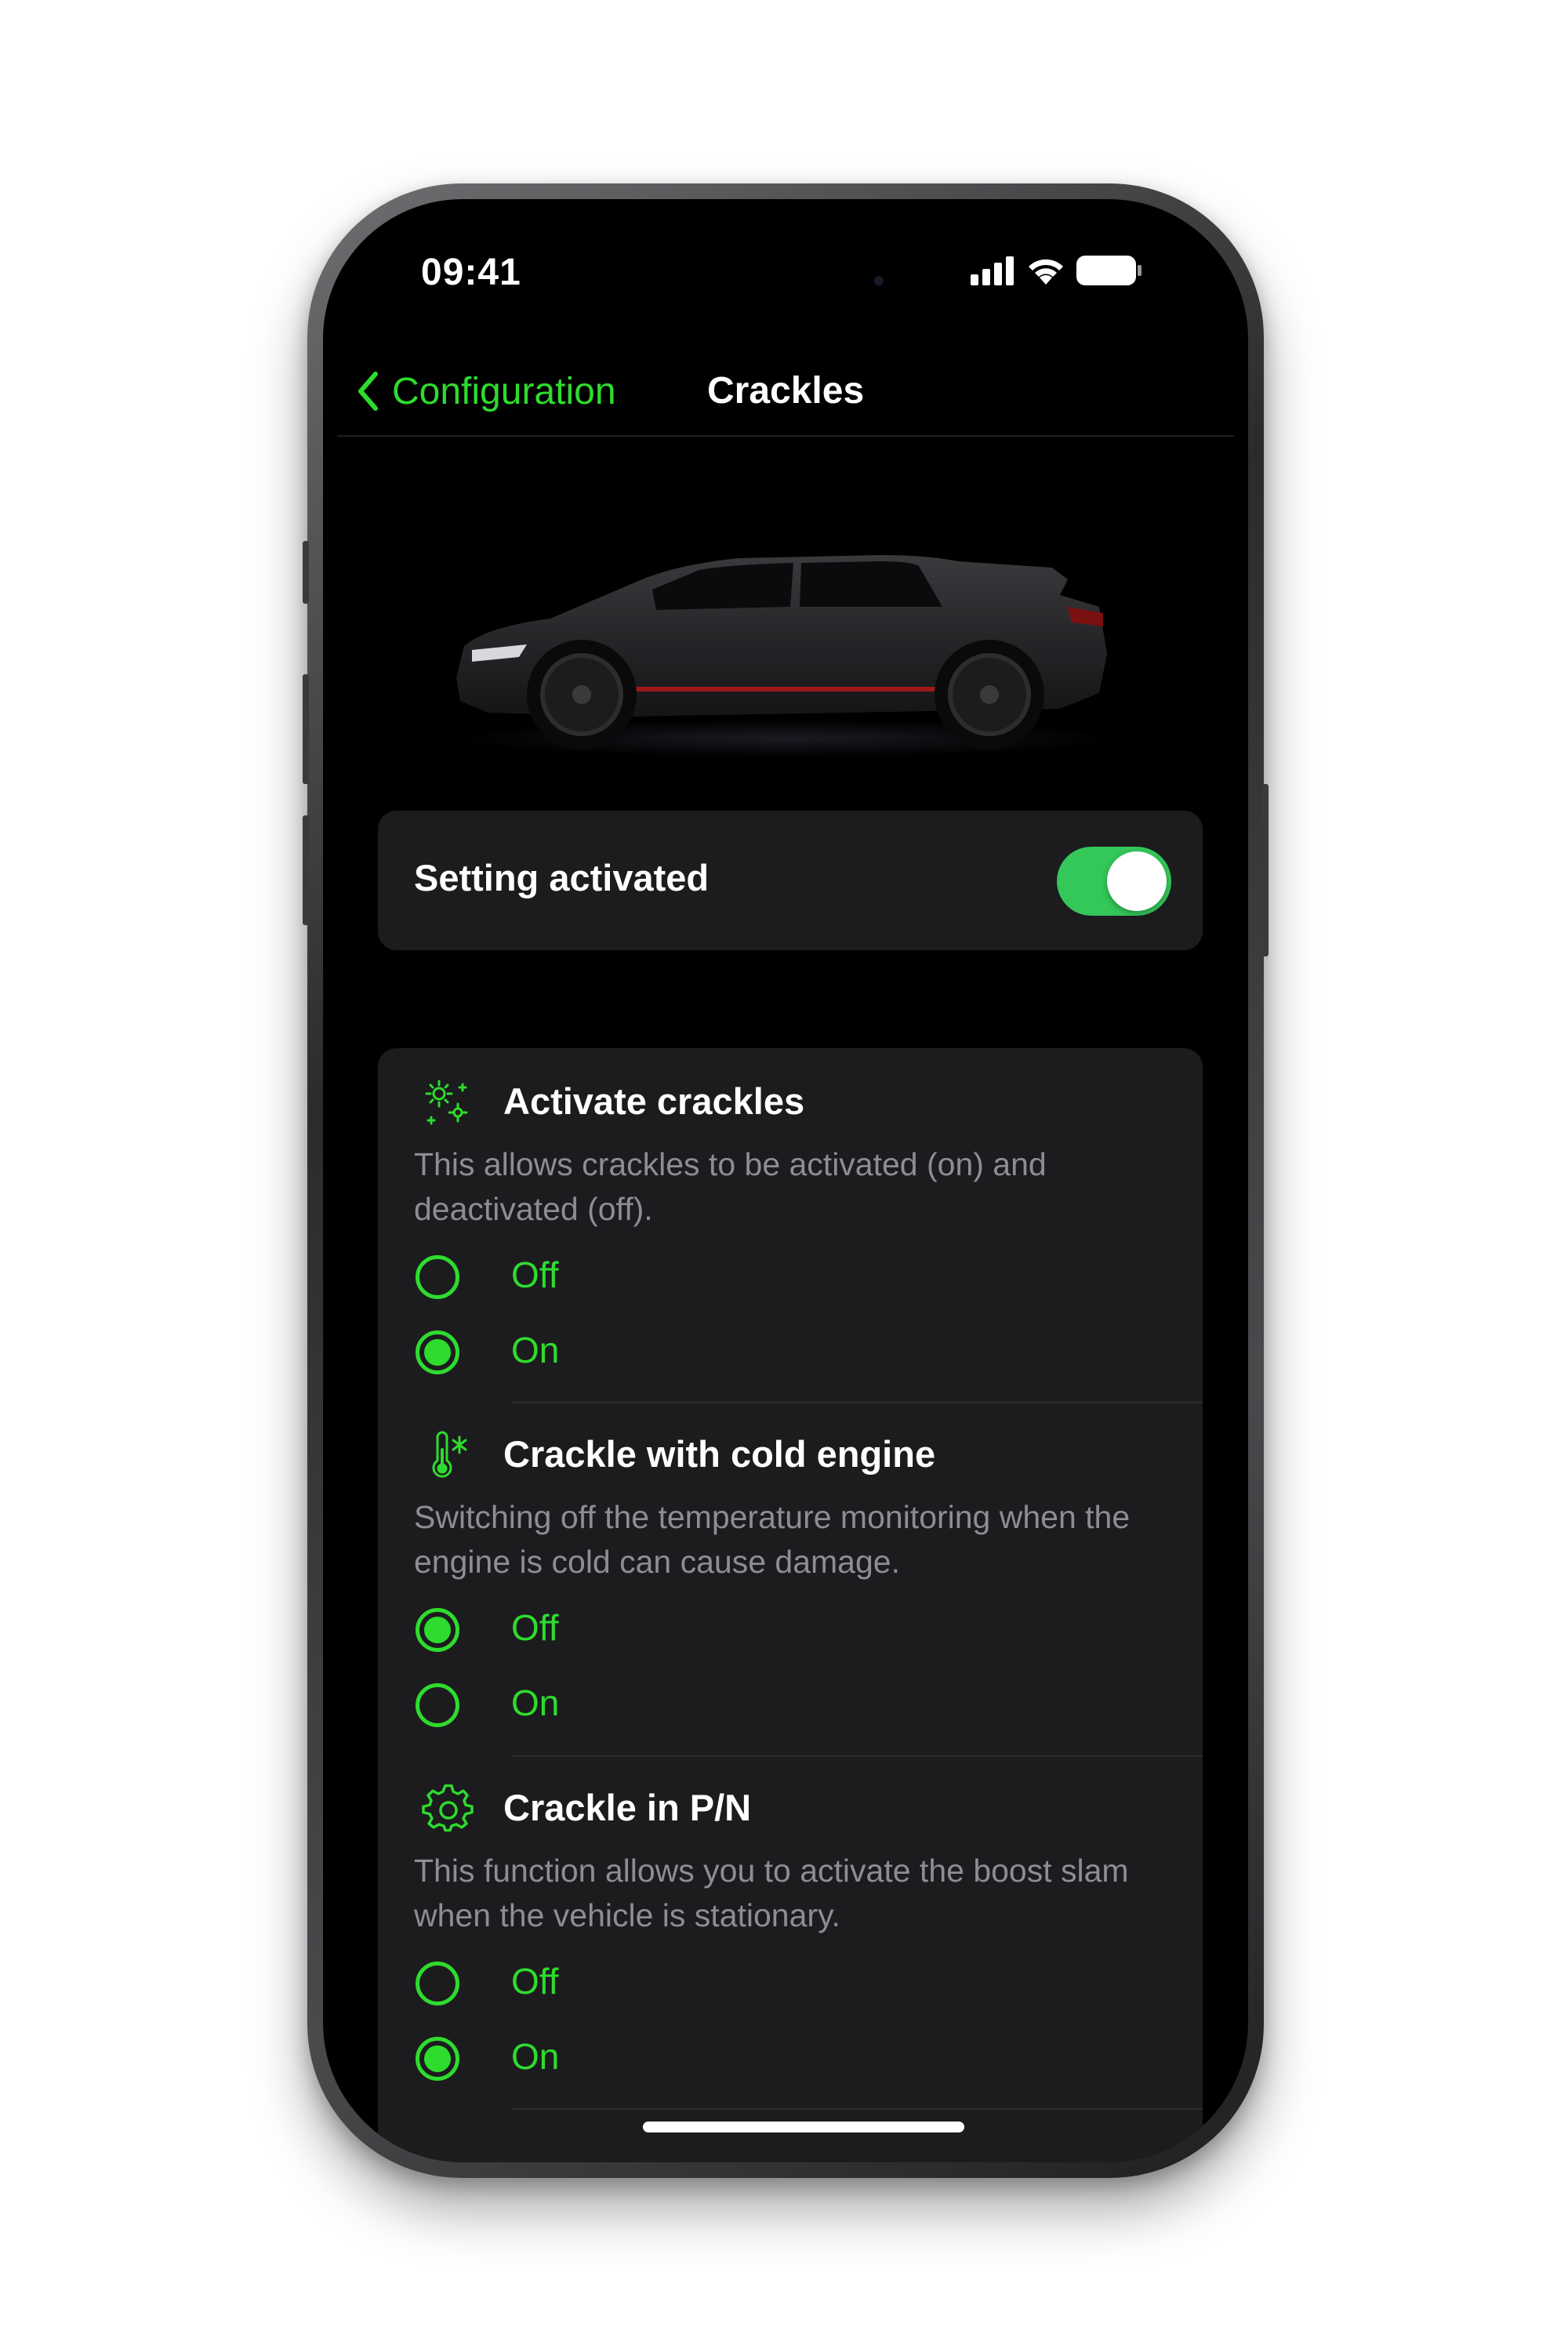  Describe the element at coordinates (1109, 270) in the screenshot. I see `battery-icon` at that location.